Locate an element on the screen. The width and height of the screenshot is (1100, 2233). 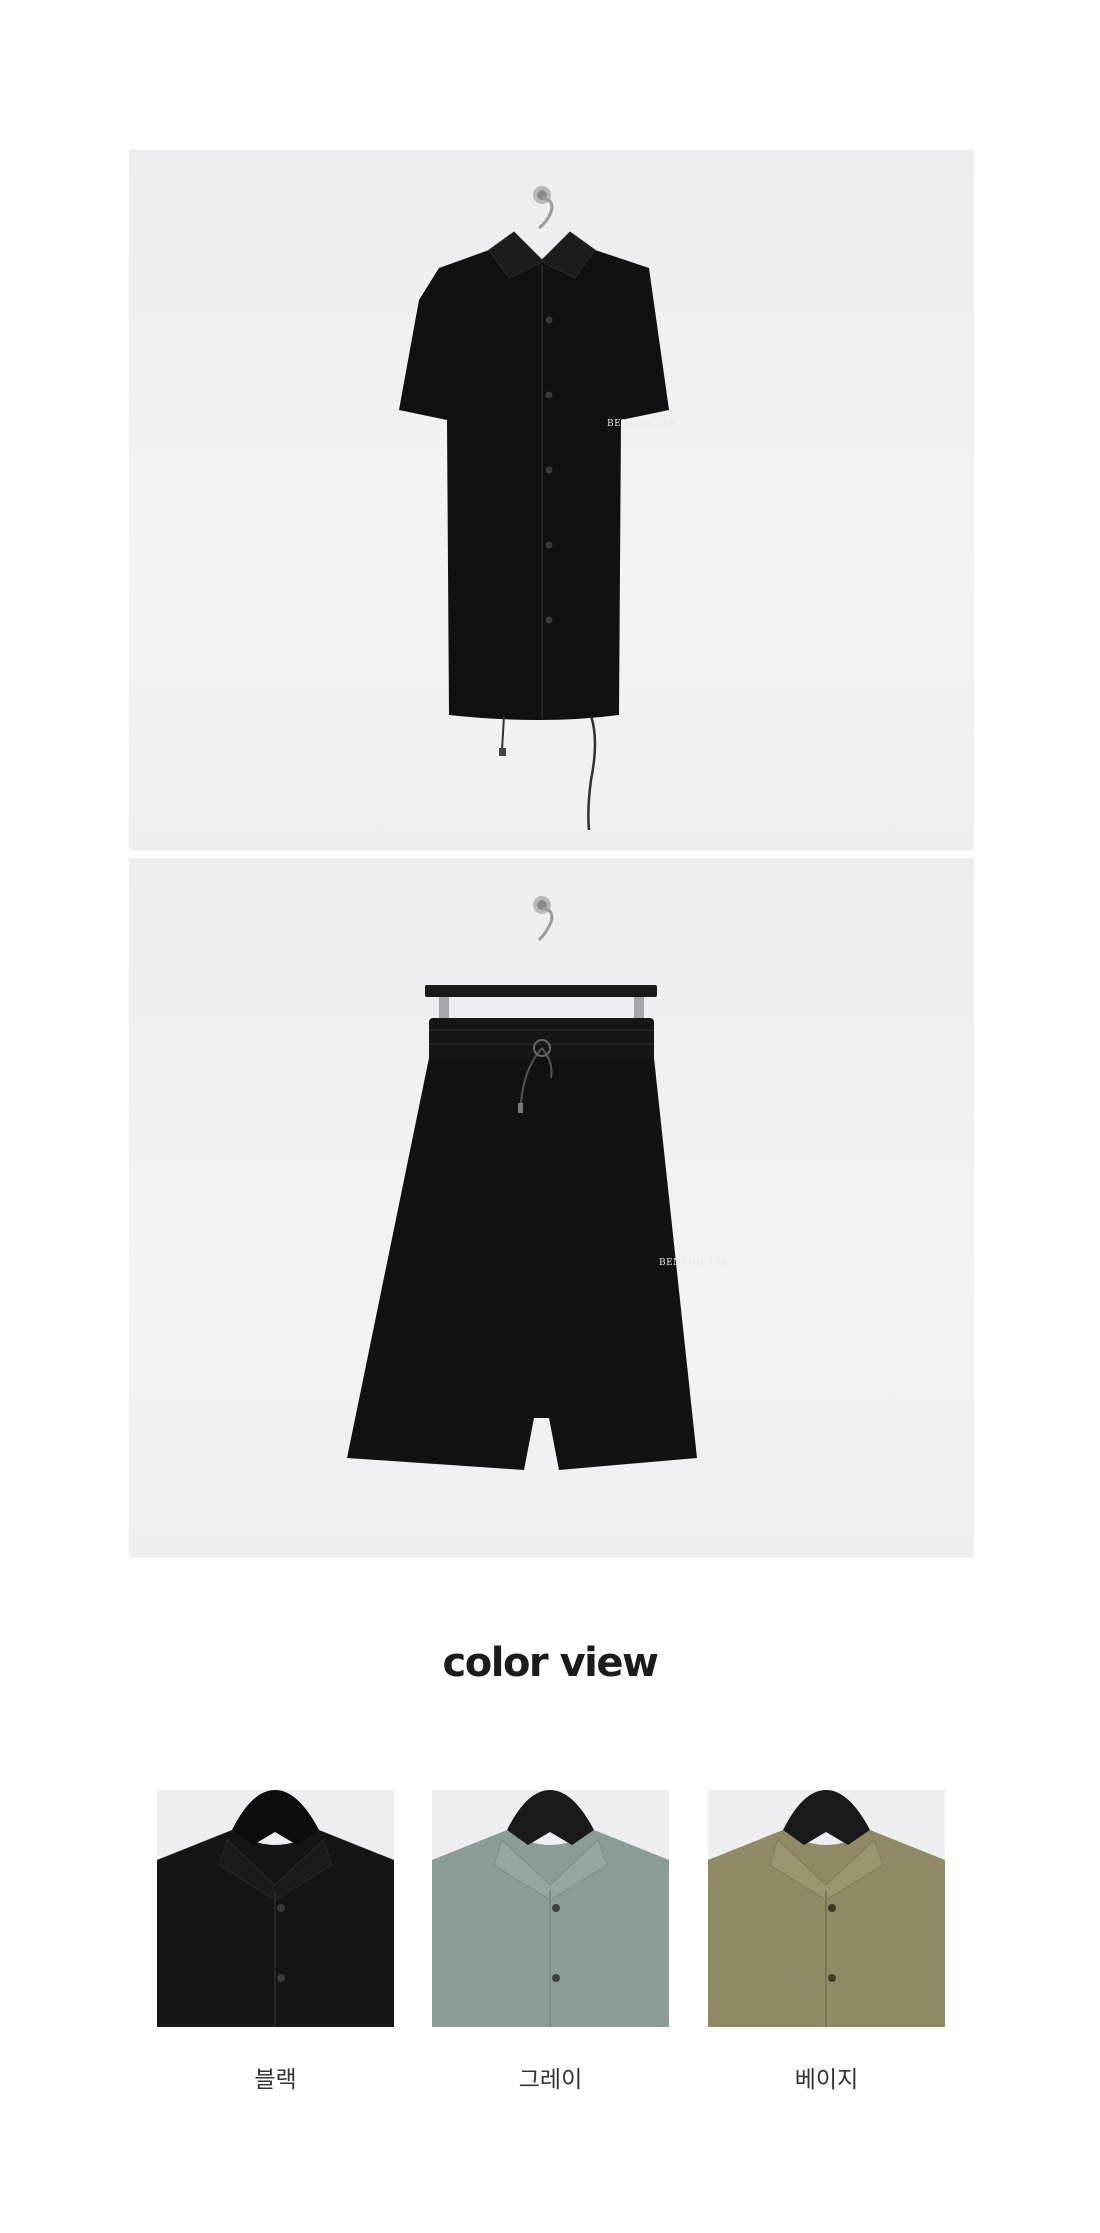
color-view-title: color view is located at coordinates (550, 1663).